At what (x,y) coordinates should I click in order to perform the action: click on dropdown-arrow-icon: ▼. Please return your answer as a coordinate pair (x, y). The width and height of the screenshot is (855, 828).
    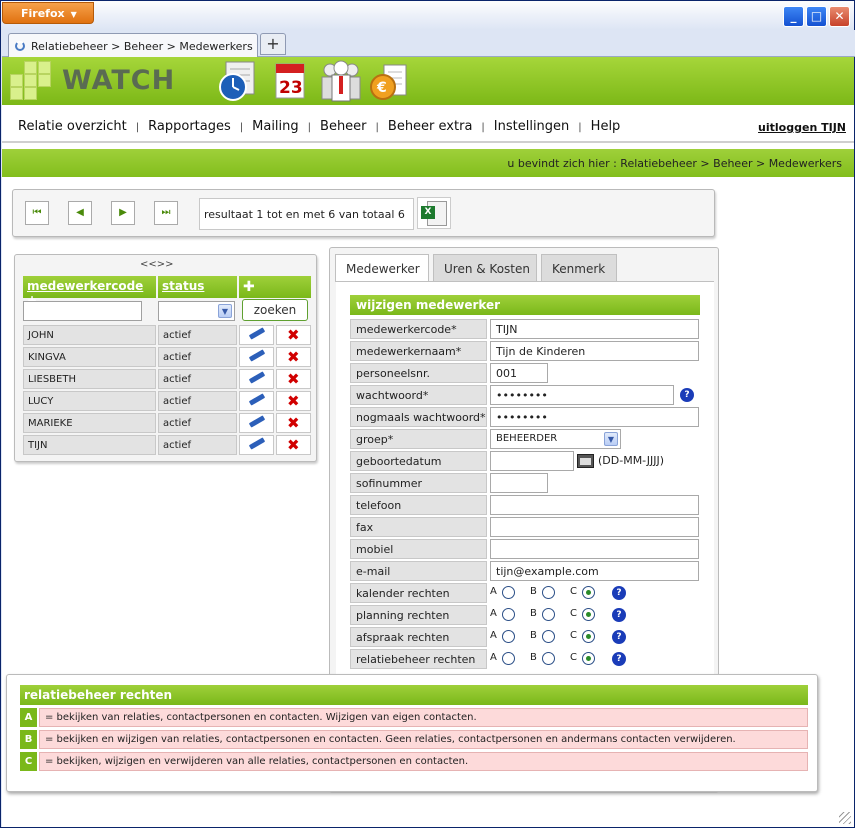
    Looking at the image, I should click on (73, 14).